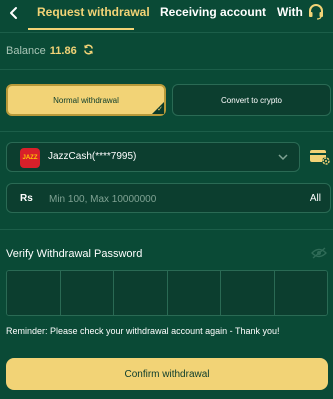  What do you see at coordinates (320, 157) in the screenshot?
I see `wallet-settings-icon` at bounding box center [320, 157].